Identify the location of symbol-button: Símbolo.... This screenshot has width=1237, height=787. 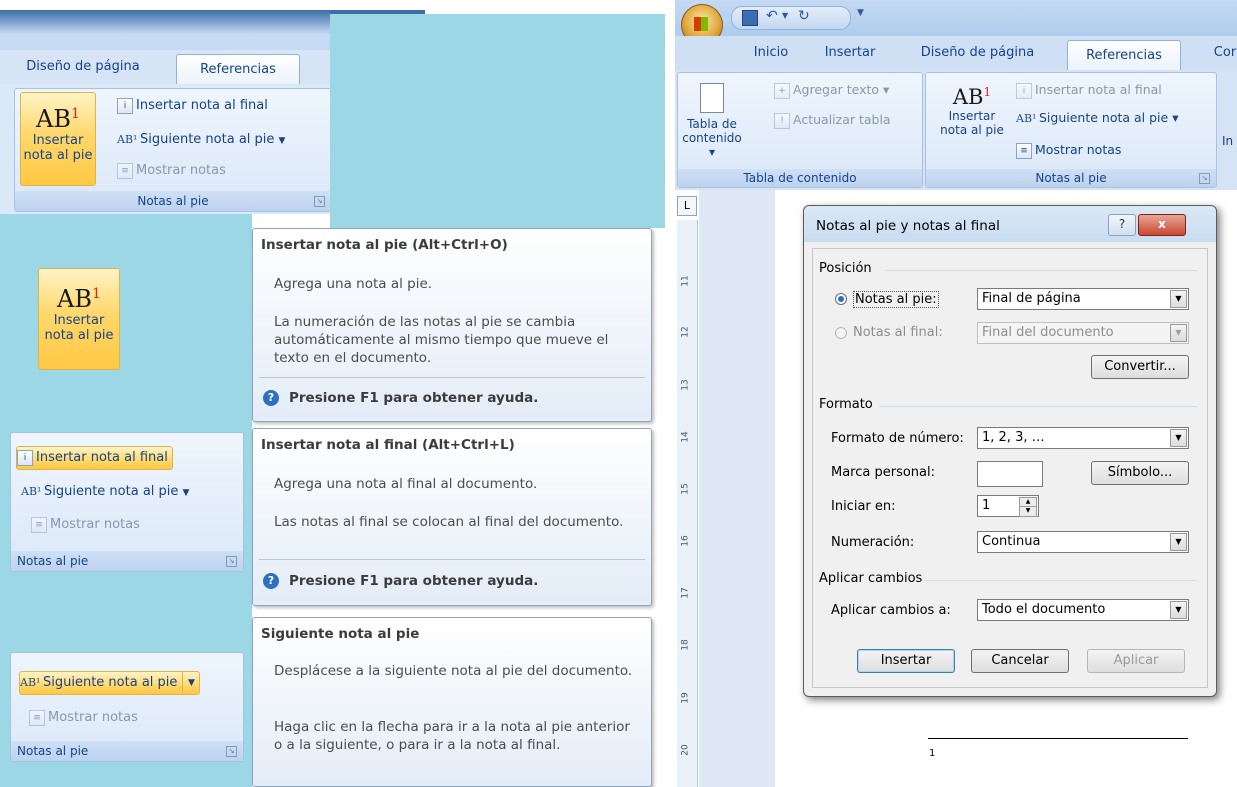
(1140, 473).